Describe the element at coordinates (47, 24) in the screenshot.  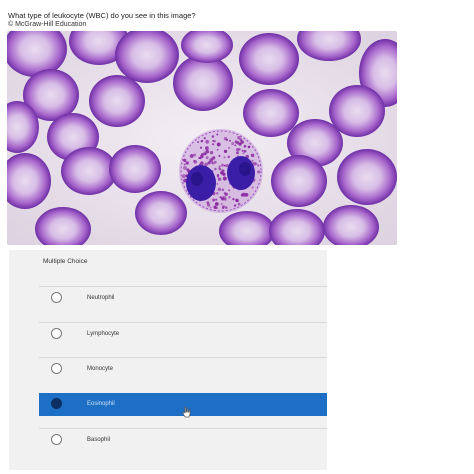
I see `copyright-notice: © McGraw-Hill Education` at that location.